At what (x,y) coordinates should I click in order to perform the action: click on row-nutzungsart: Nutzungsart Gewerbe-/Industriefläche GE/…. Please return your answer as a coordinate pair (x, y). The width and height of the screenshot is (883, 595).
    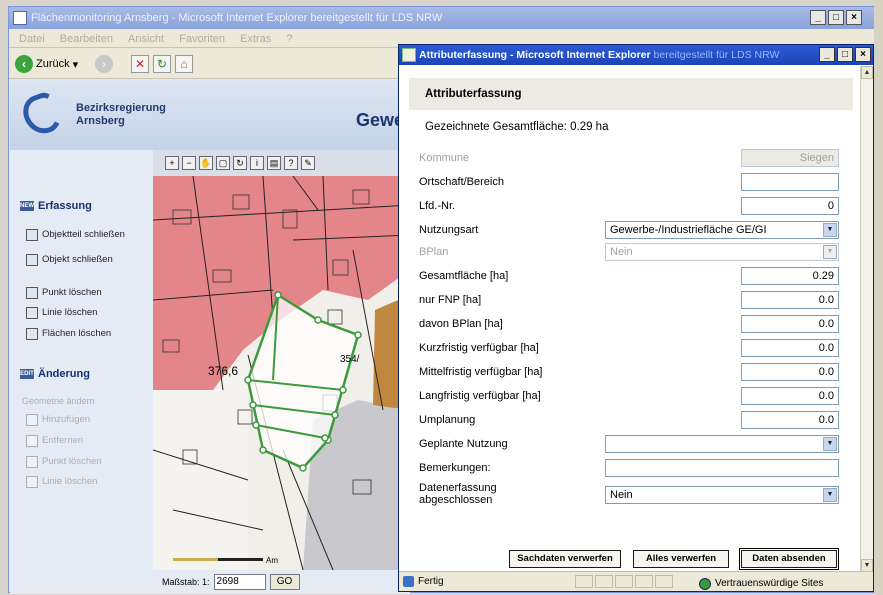
    Looking at the image, I should click on (630, 230).